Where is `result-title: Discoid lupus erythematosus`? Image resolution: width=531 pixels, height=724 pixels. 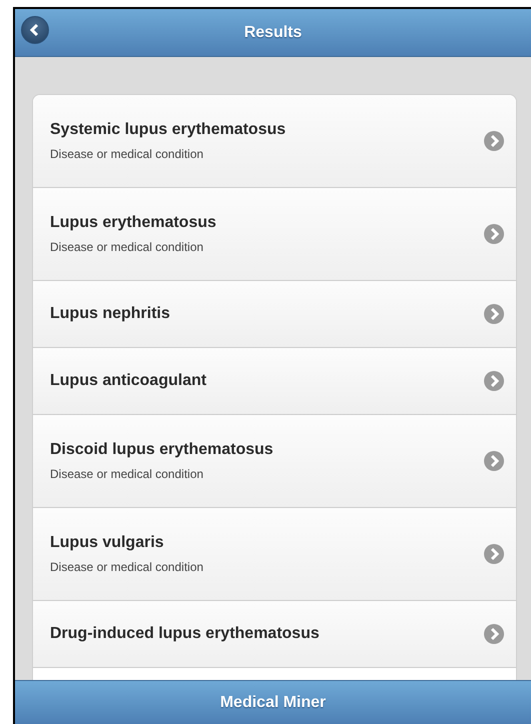 result-title: Discoid lupus erythematosus is located at coordinates (162, 450).